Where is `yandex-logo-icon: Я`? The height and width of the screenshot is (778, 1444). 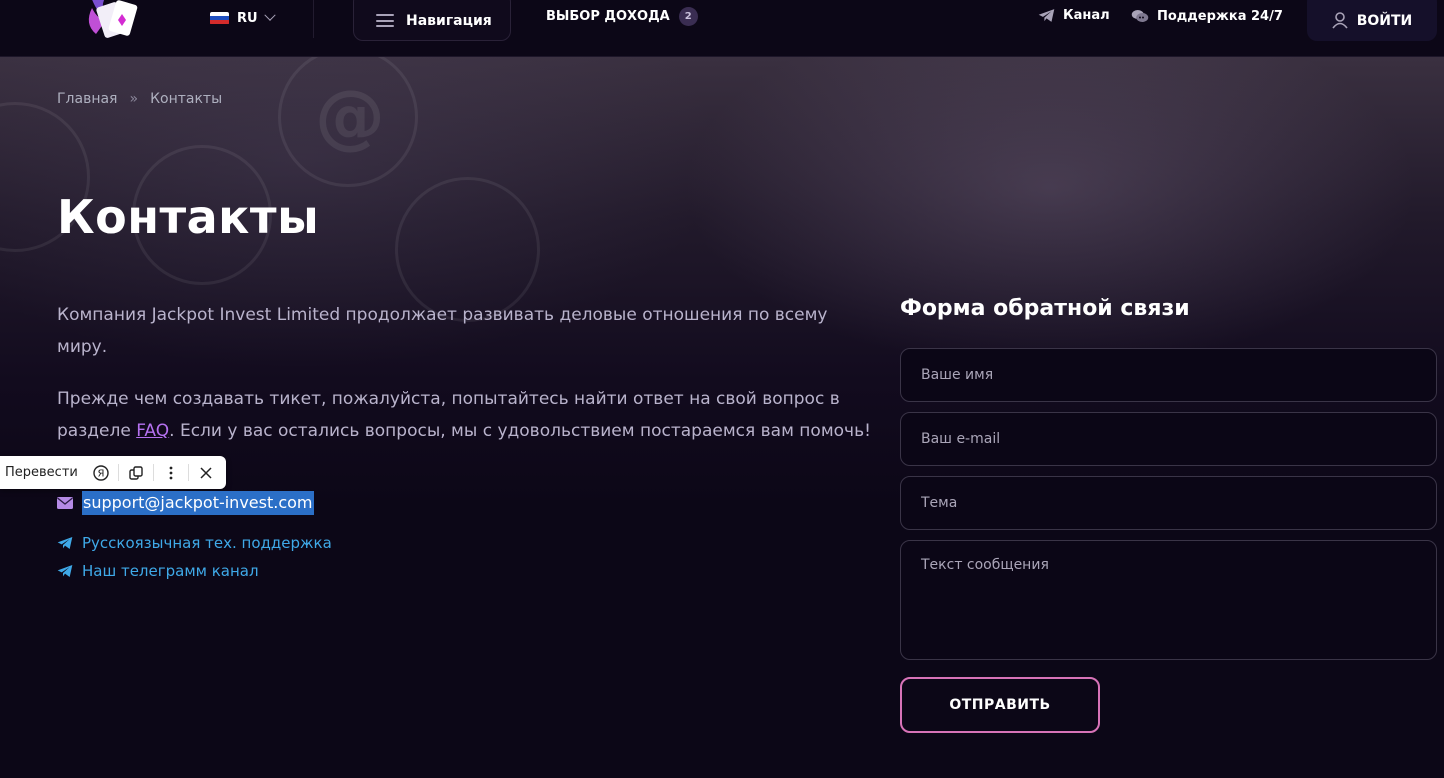 yandex-logo-icon: Я is located at coordinates (101, 472).